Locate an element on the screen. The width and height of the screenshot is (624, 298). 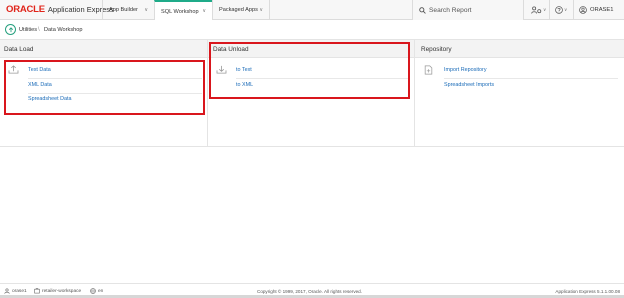
globe-icon is located at coordinates (93, 291).